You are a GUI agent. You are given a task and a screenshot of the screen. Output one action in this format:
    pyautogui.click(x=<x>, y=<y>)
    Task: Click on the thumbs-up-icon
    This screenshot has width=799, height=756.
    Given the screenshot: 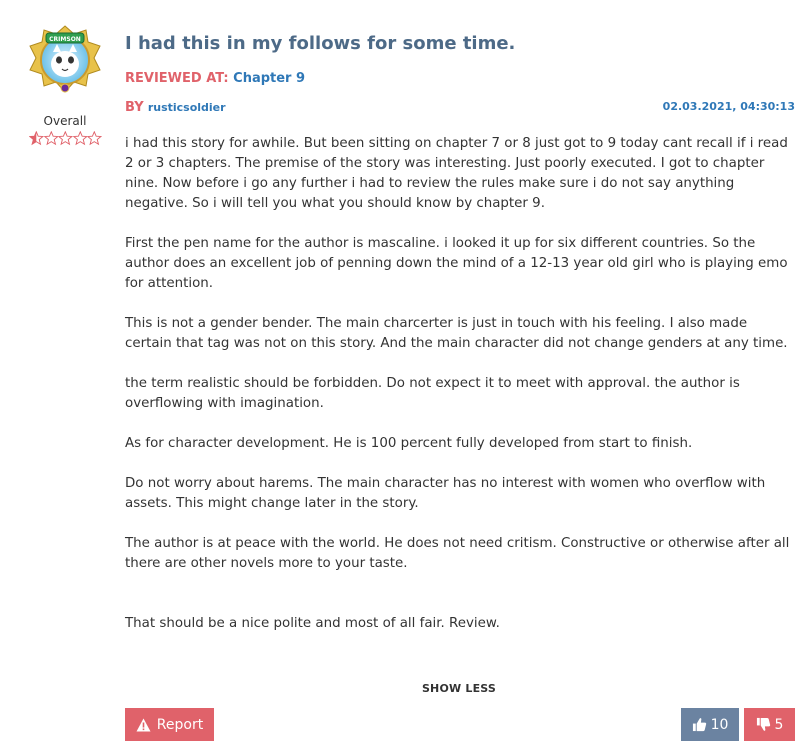 What is the action you would take?
    pyautogui.click(x=699, y=725)
    